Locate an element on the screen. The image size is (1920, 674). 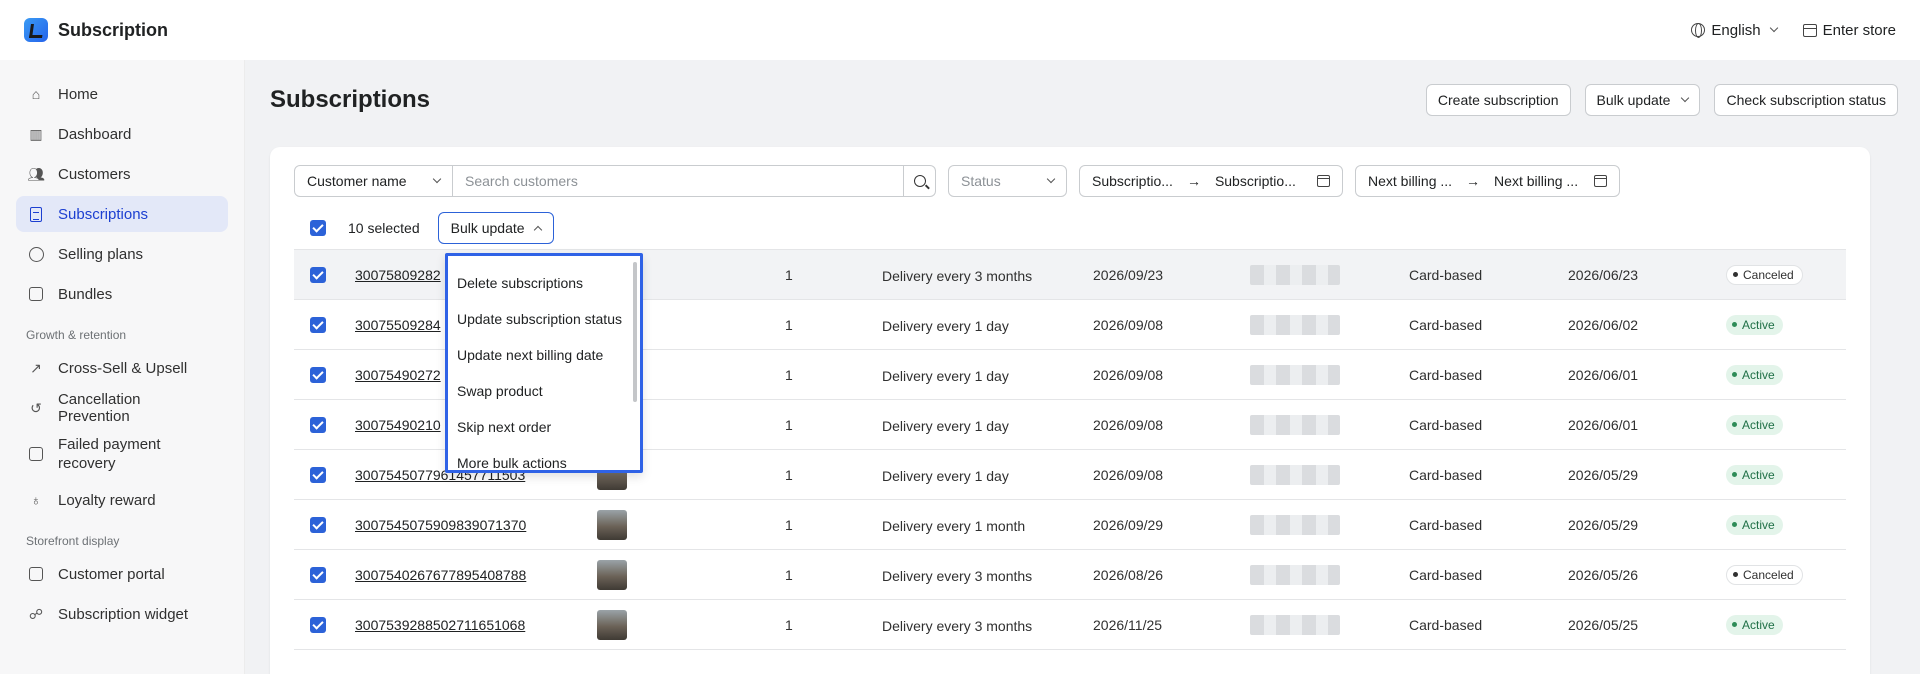
delivery-cell: Delivery every 1 month is located at coordinates (954, 526).